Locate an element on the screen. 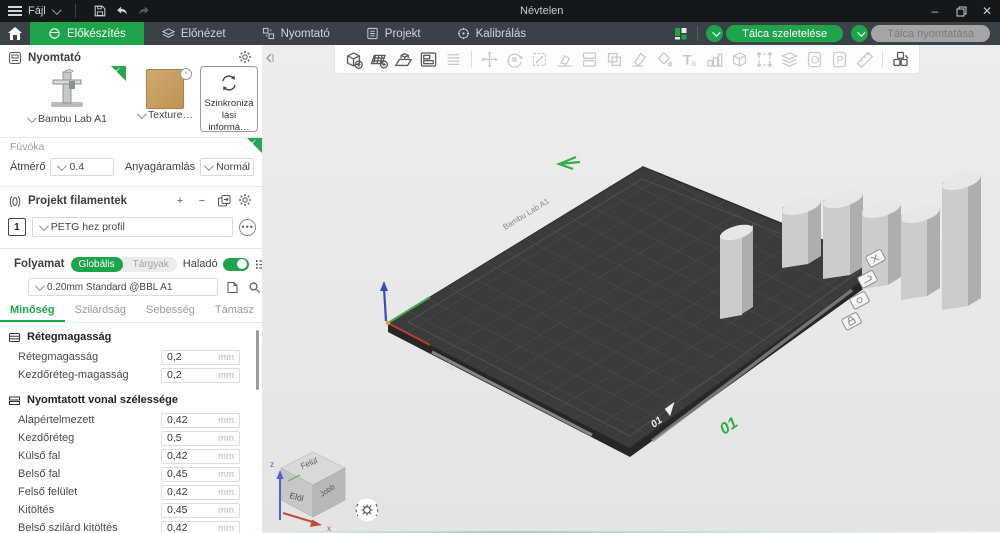 The height and width of the screenshot is (533, 1000). plate-list-icon is located at coordinates (681, 34).